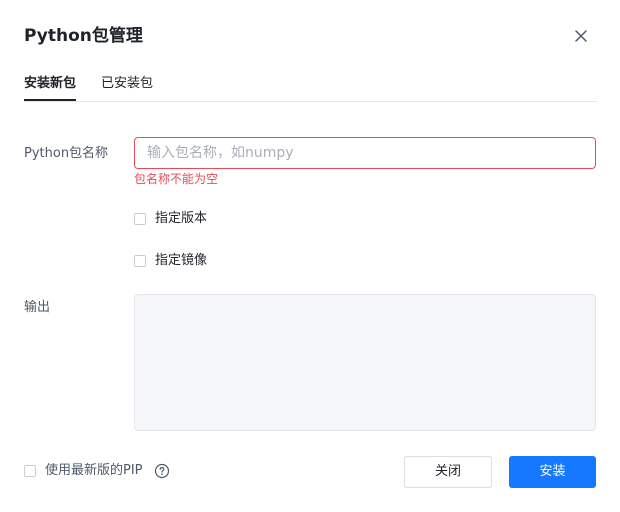 Image resolution: width=620 pixels, height=512 pixels. What do you see at coordinates (30, 471) in the screenshot?
I see `latest-pip-checkbox` at bounding box center [30, 471].